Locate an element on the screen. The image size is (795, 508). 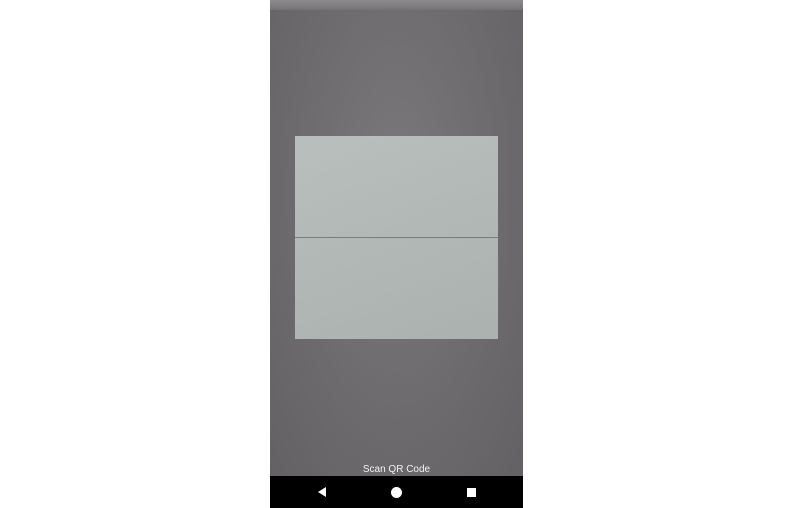
system-nav-bar is located at coordinates (396, 492).